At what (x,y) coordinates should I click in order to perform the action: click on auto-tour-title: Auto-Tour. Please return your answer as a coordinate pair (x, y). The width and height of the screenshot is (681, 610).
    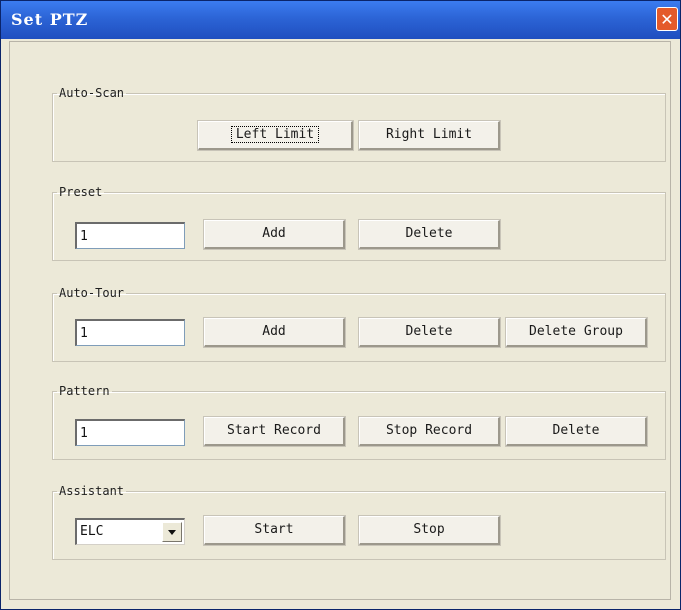
    Looking at the image, I should click on (92, 293).